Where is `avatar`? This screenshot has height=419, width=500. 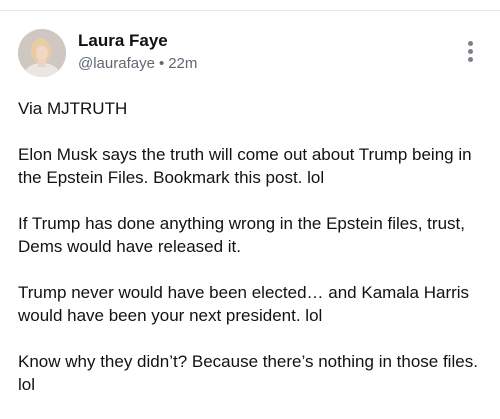 avatar is located at coordinates (42, 53).